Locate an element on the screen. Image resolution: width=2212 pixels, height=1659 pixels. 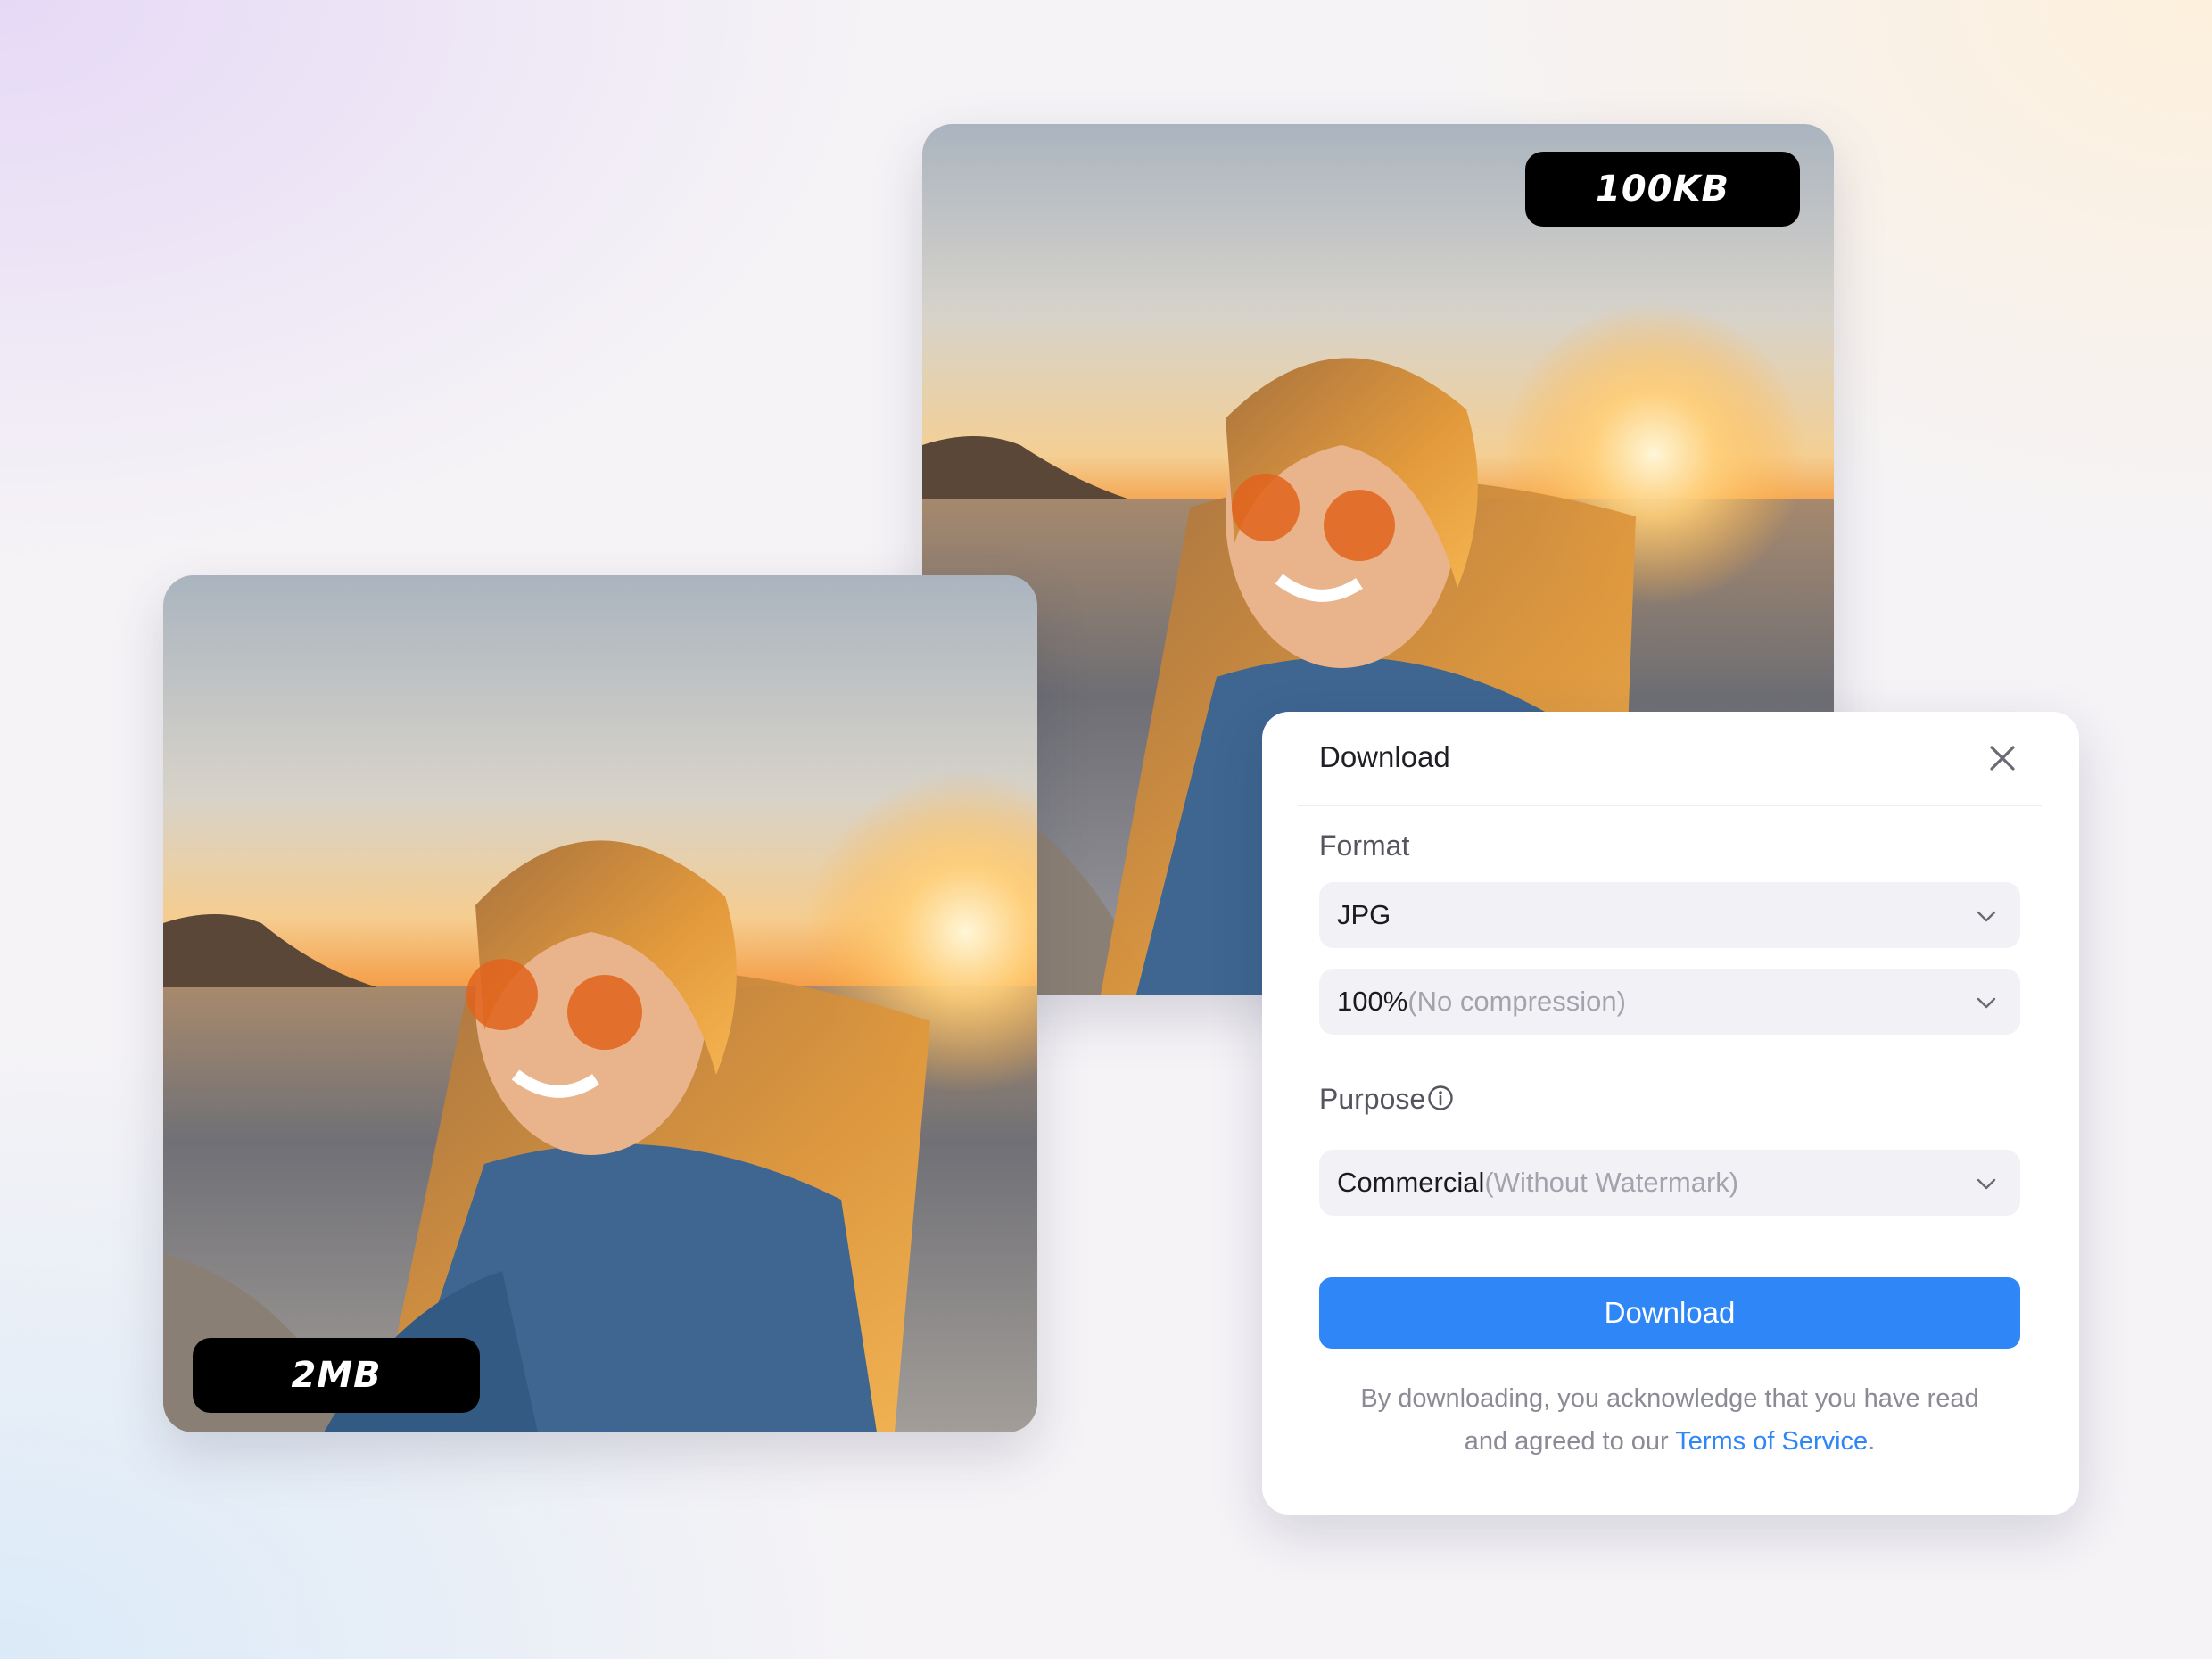
purpose-select-note: (Without Watermark) is located at coordinates (1612, 1183).